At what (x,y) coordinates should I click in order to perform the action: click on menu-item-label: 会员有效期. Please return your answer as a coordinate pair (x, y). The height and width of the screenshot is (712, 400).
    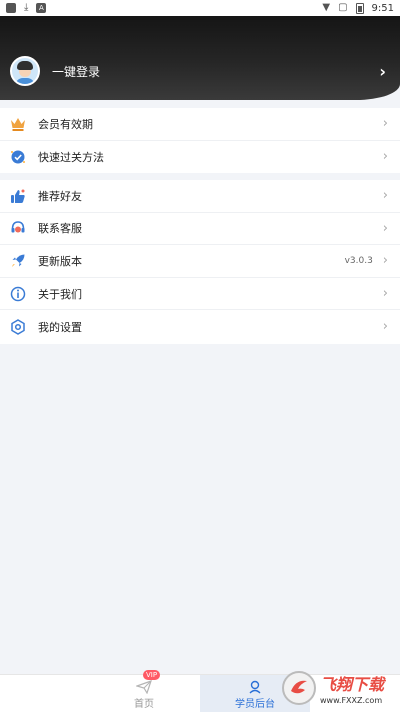
    Looking at the image, I should click on (65, 124).